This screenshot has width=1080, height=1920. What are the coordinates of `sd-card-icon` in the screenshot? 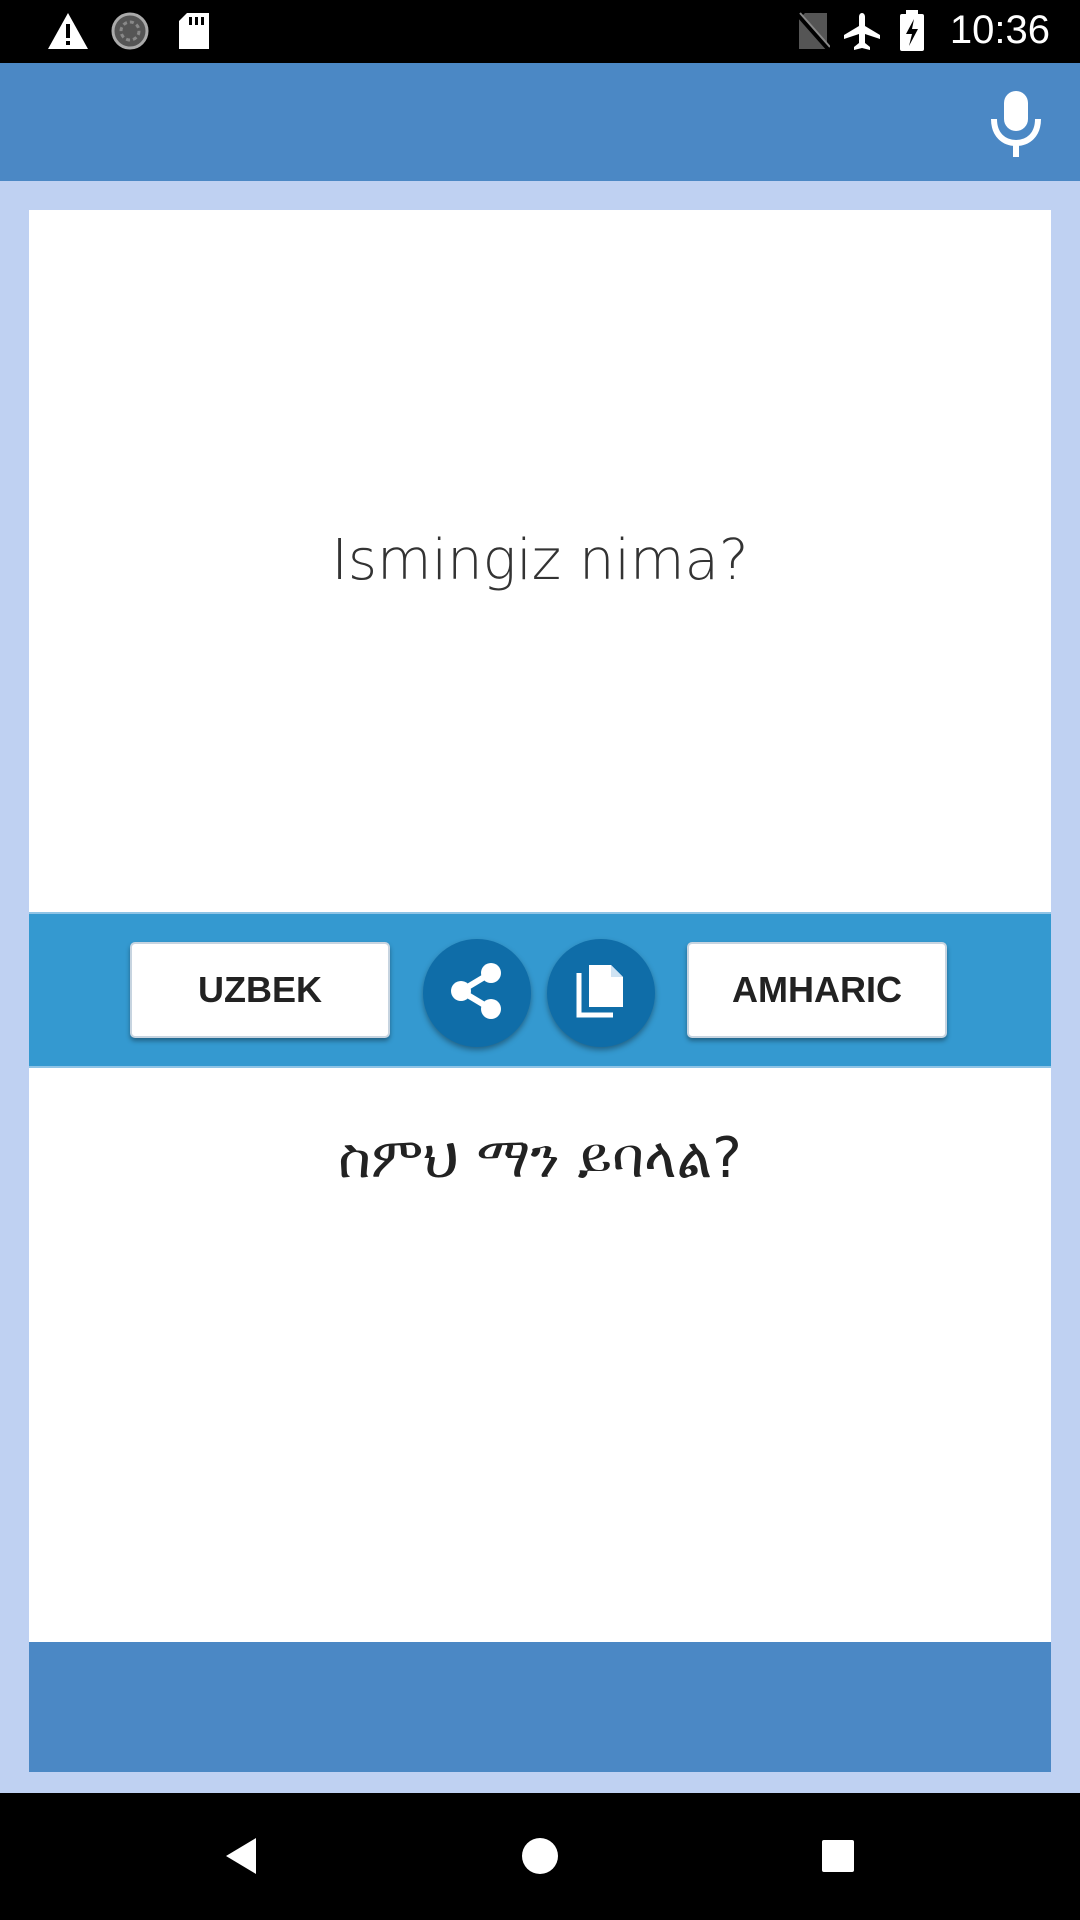 It's located at (194, 31).